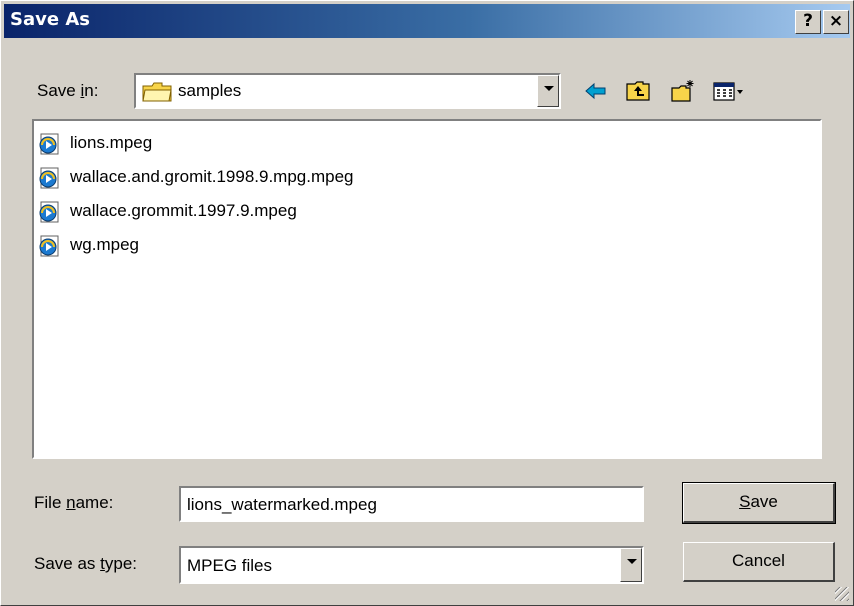  I want to click on file-name-input: lions_watermarked.mpeg, so click(411, 504).